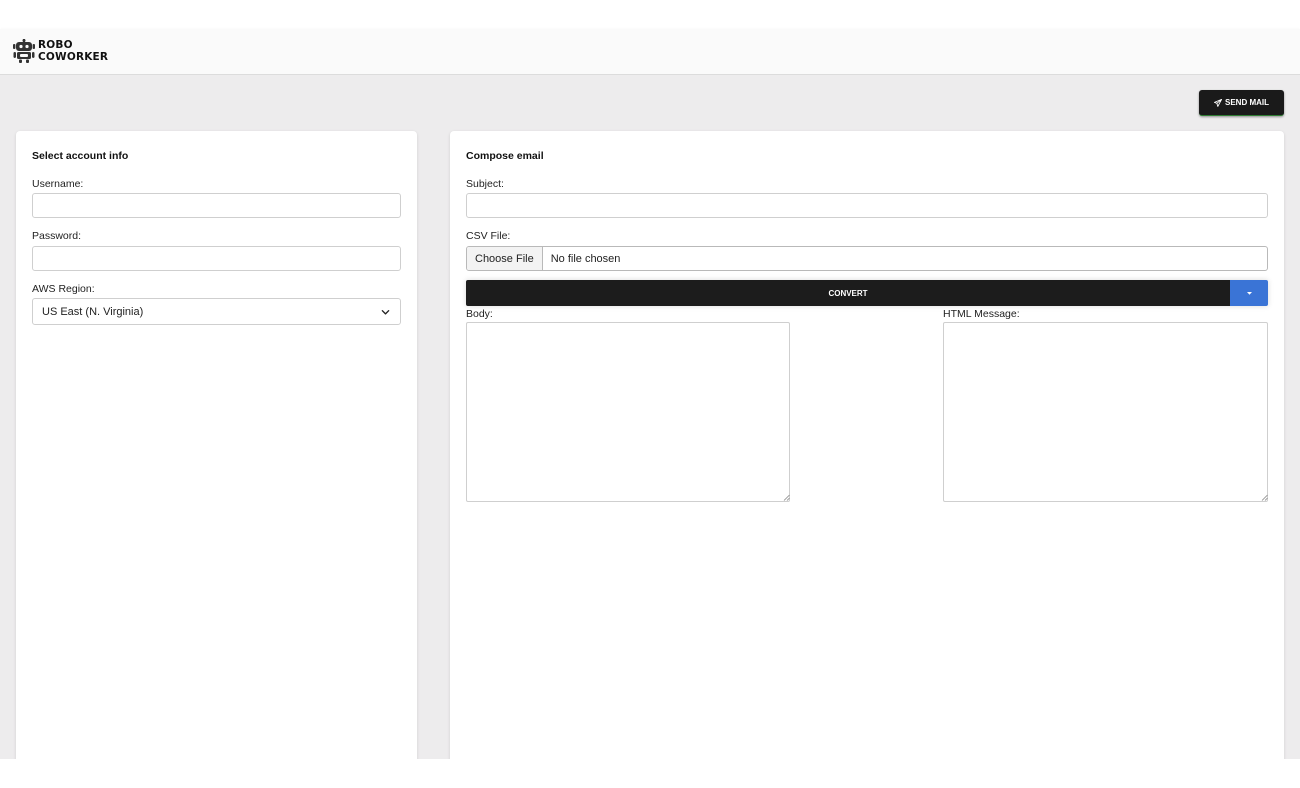  I want to click on robot-icon, so click(24, 51).